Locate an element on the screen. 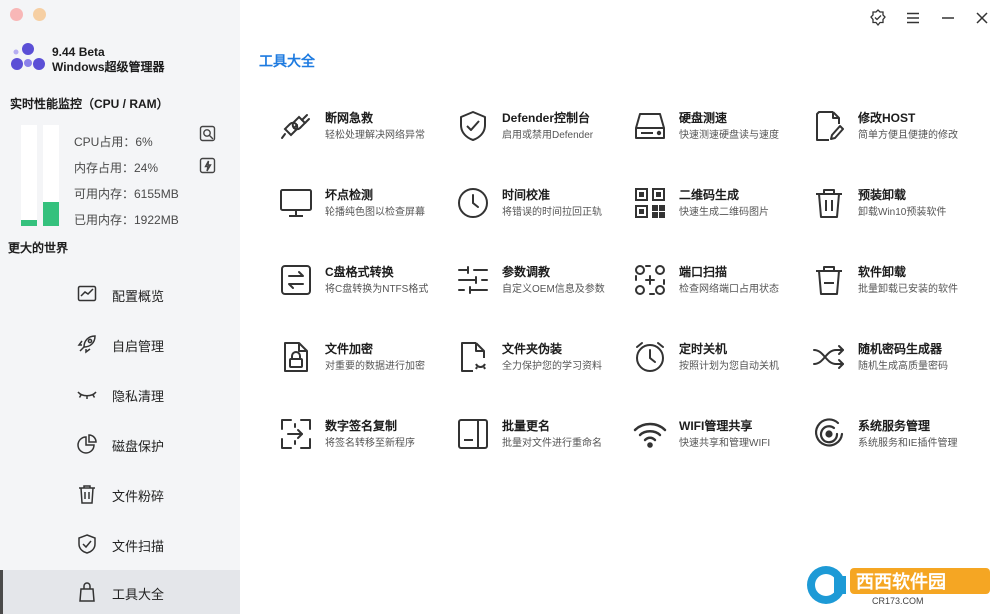  tool-name: 参数调教 is located at coordinates (526, 272).